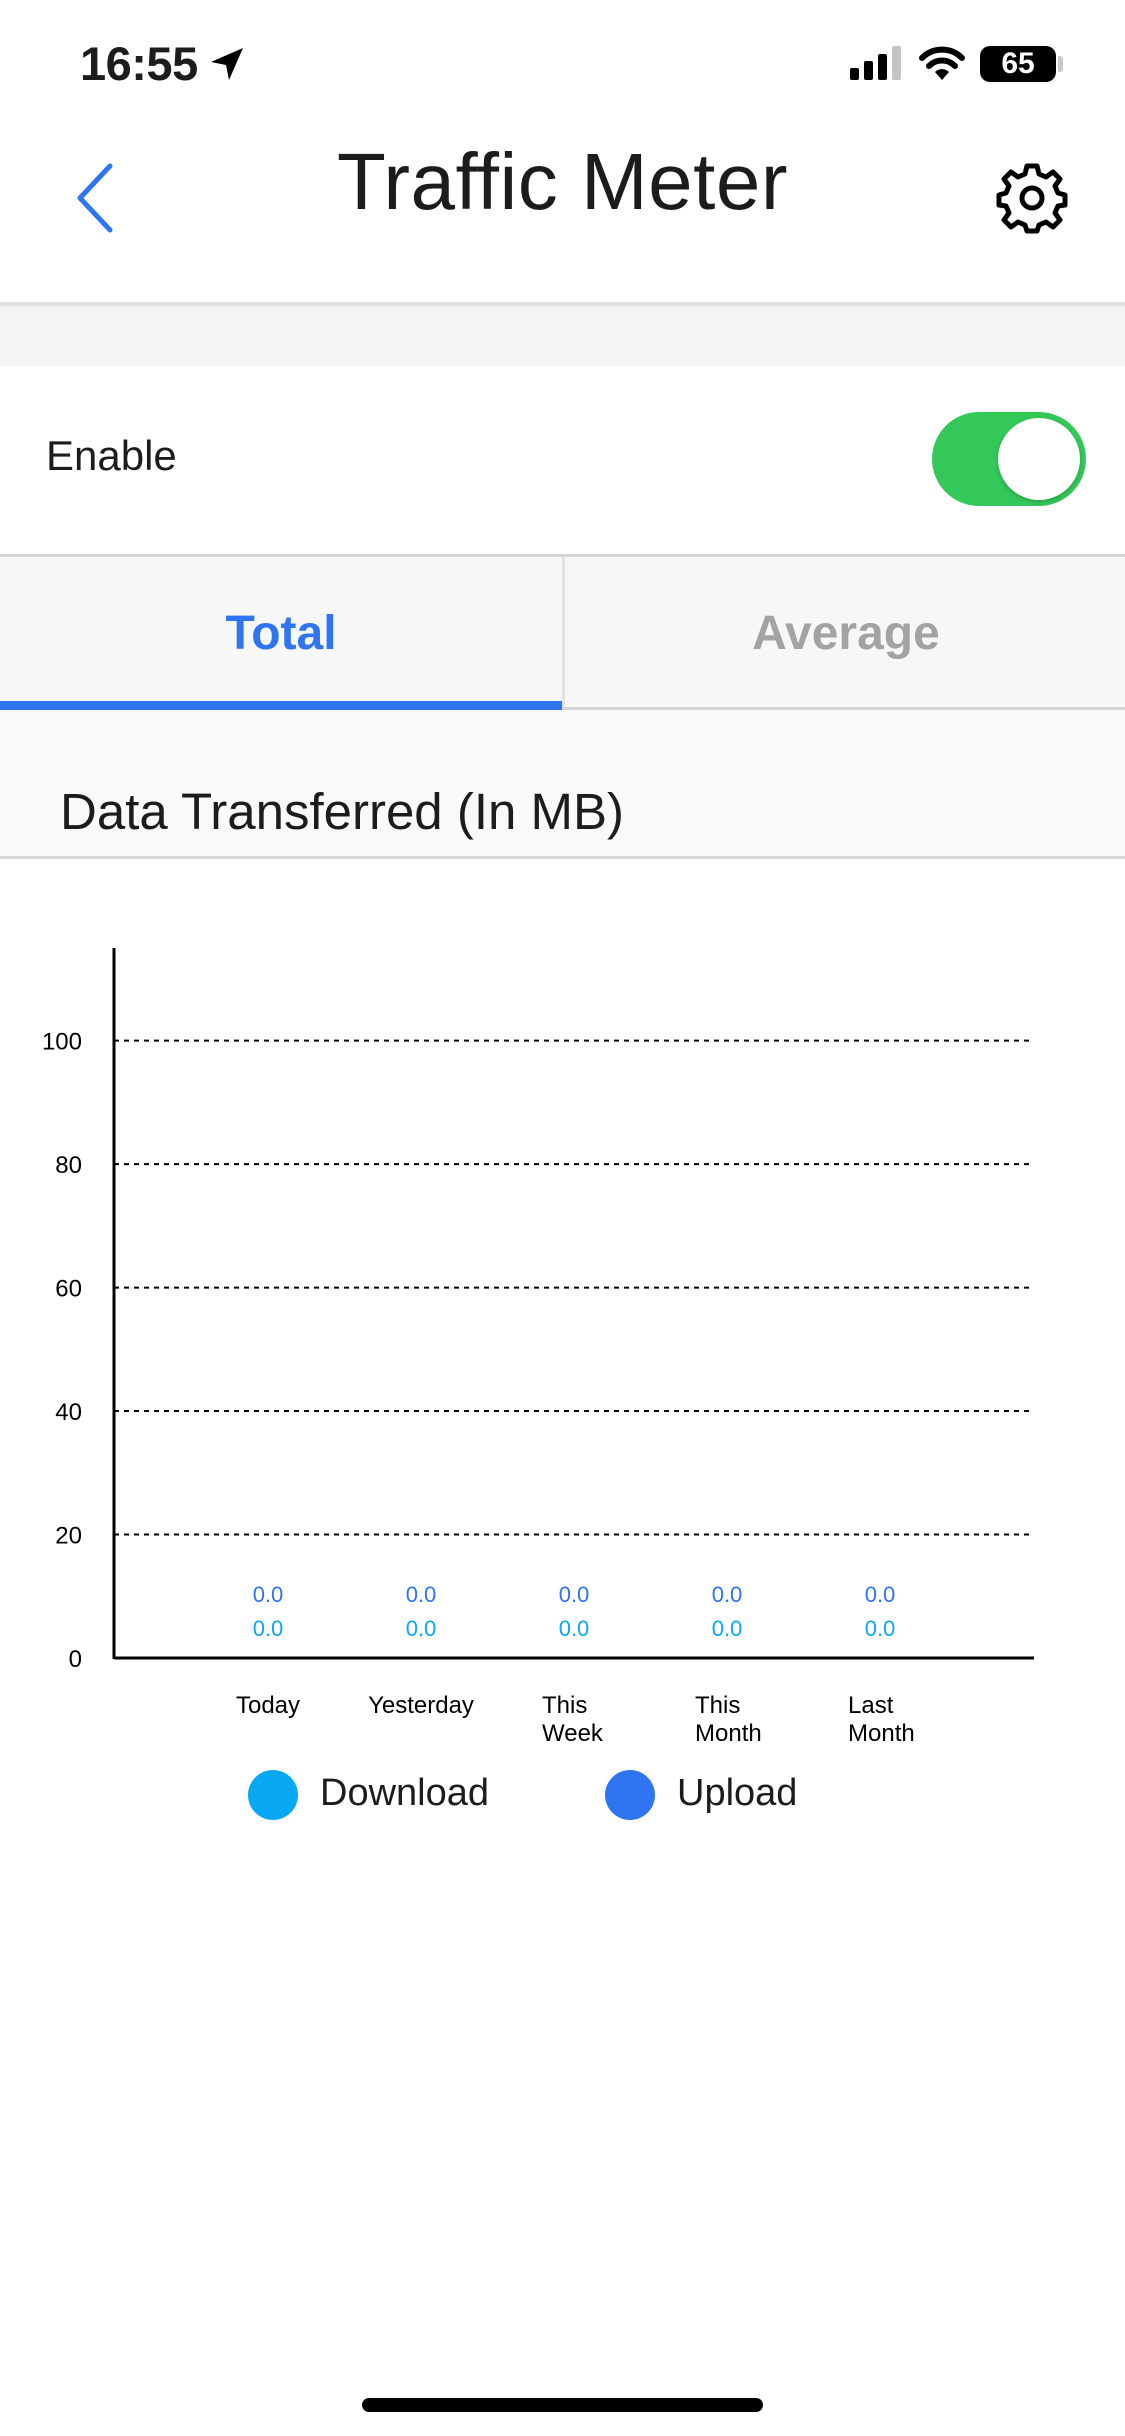 This screenshot has width=1125, height=2436. I want to click on y-tick-label: 100, so click(62, 1042).